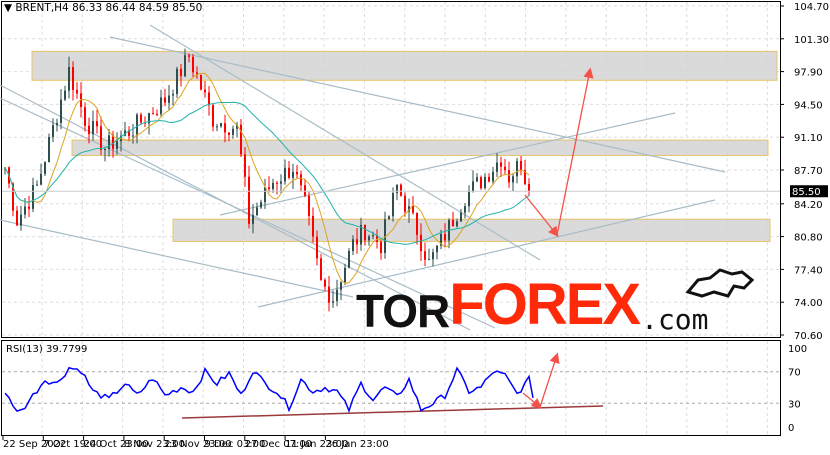 This screenshot has height=455, width=830. Describe the element at coordinates (103, 8) in the screenshot. I see `symbol-header: ▼ BRENT,H4 86.33 86.44 84.59 85.50` at that location.